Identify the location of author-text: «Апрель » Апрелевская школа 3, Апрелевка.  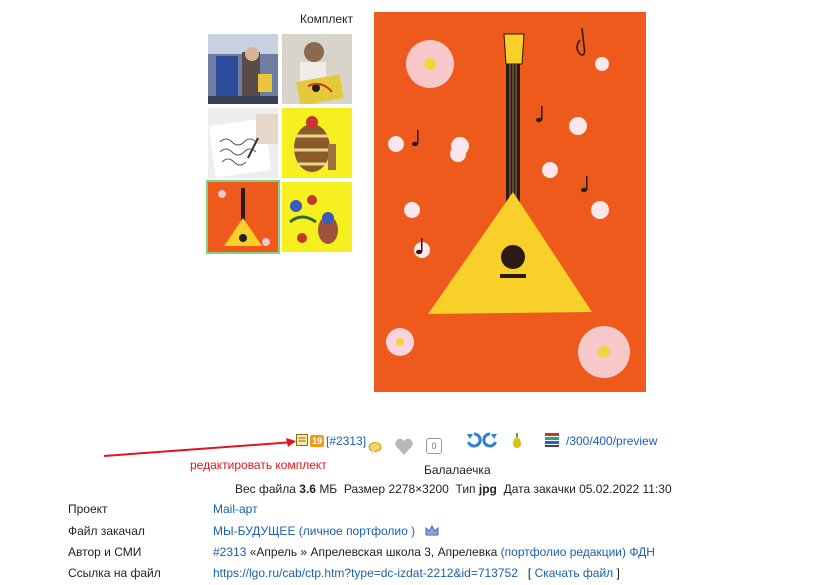
(373, 552).